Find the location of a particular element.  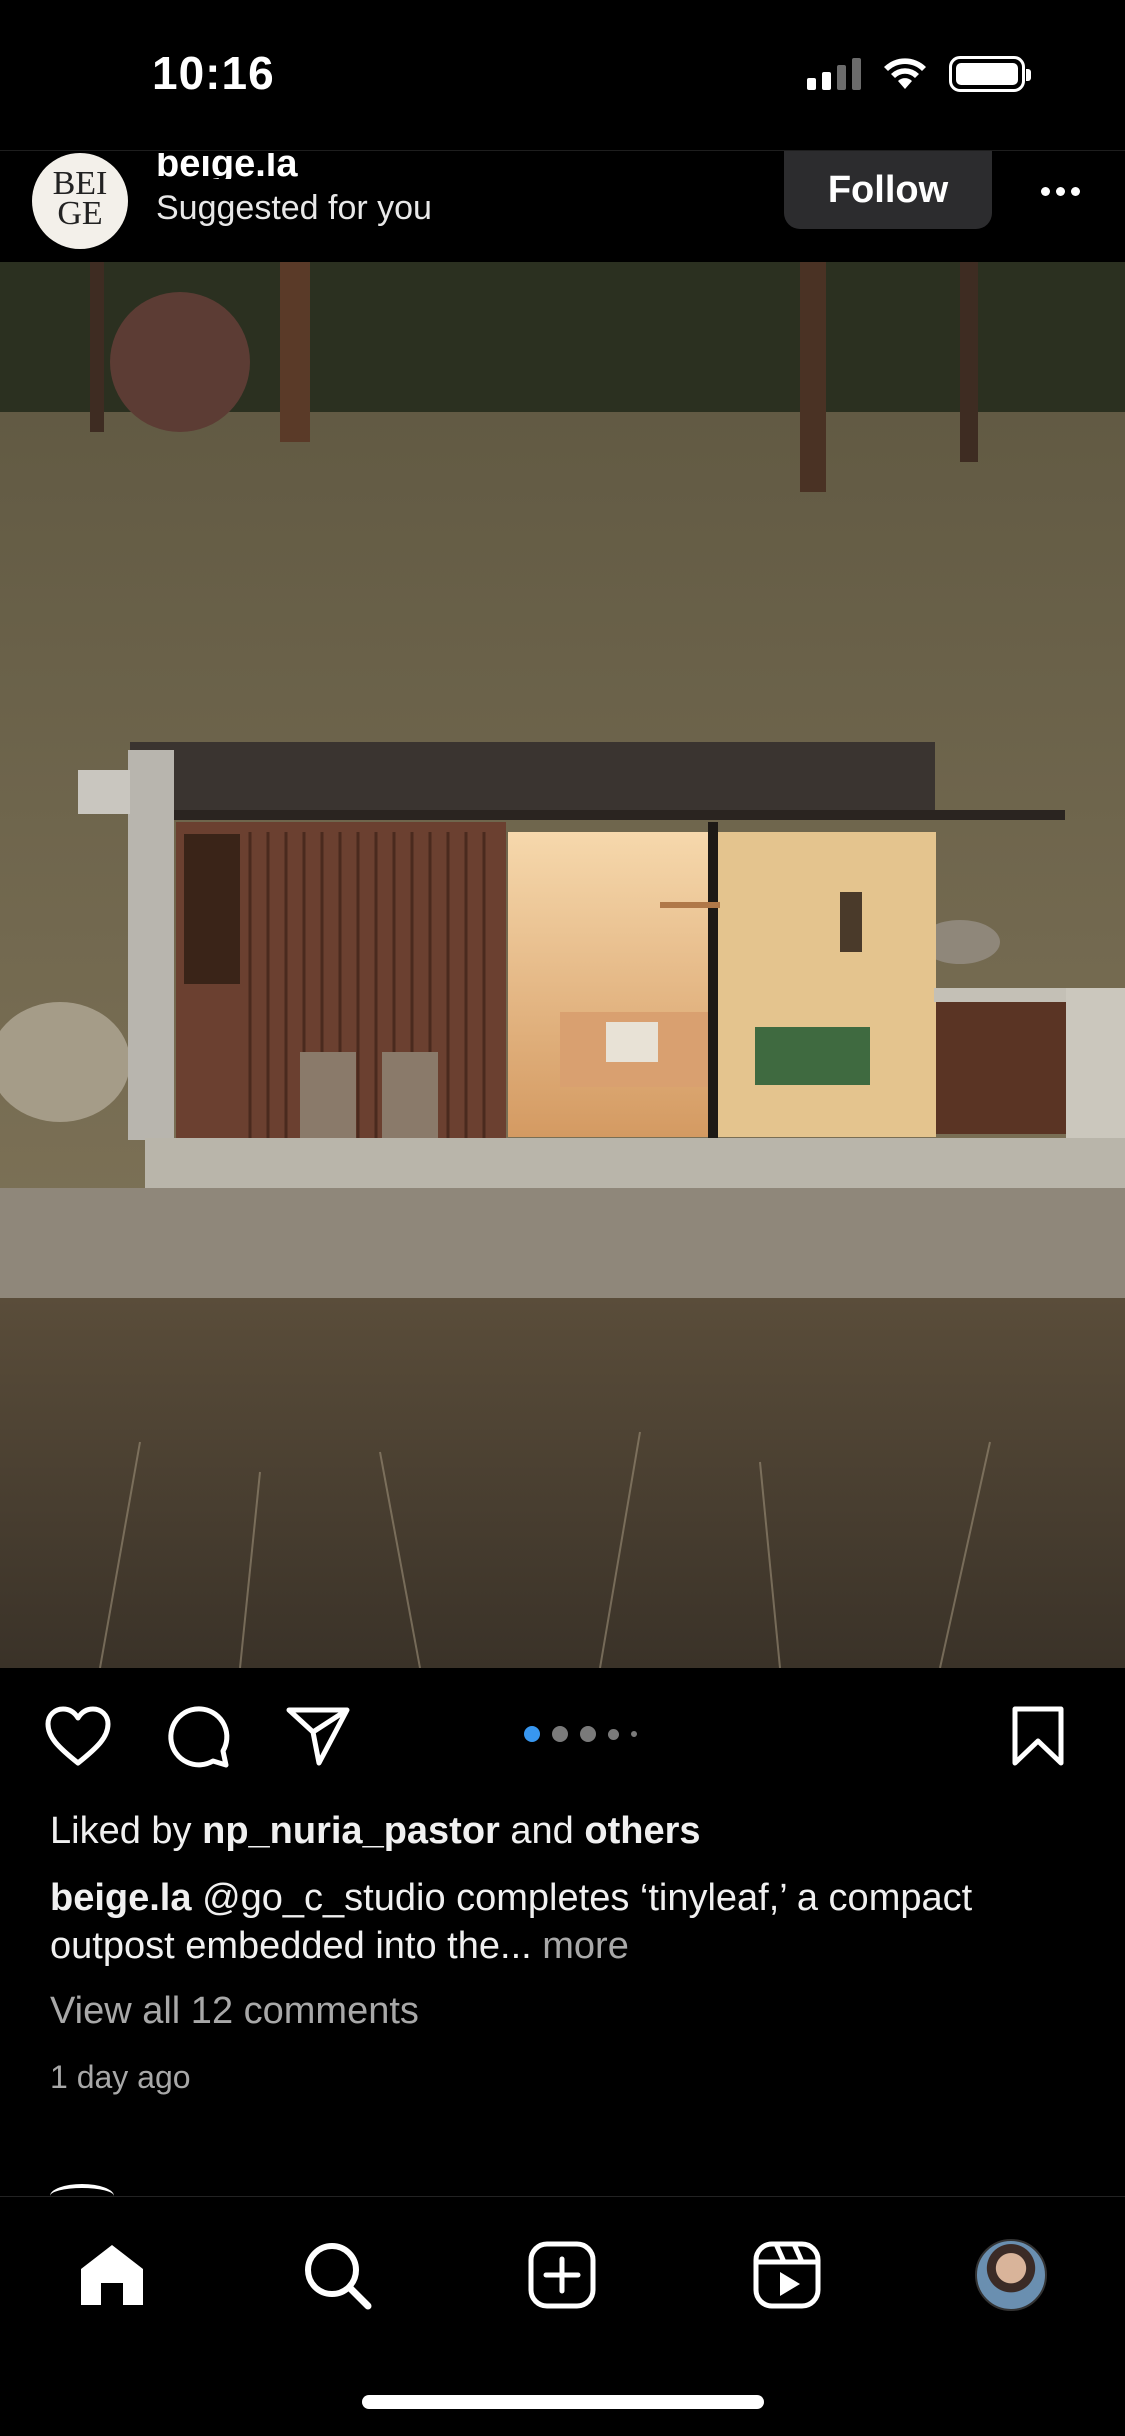

post-actions is located at coordinates (562, 1740).